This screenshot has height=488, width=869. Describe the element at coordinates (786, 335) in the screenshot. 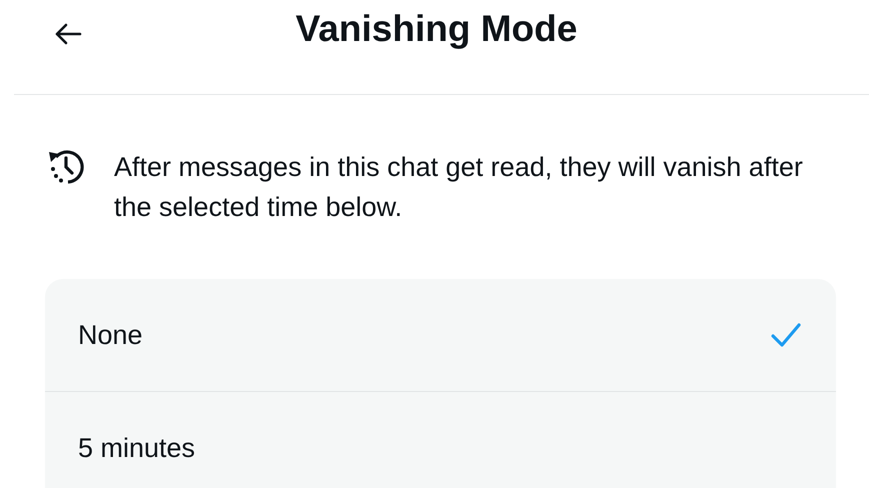

I see `checkmark-icon` at that location.